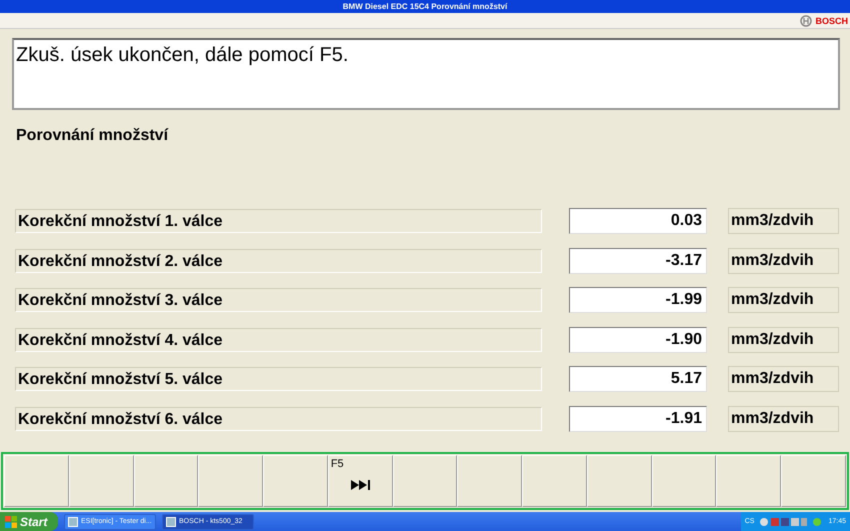  What do you see at coordinates (638, 300) in the screenshot?
I see `value-field: -1.99` at bounding box center [638, 300].